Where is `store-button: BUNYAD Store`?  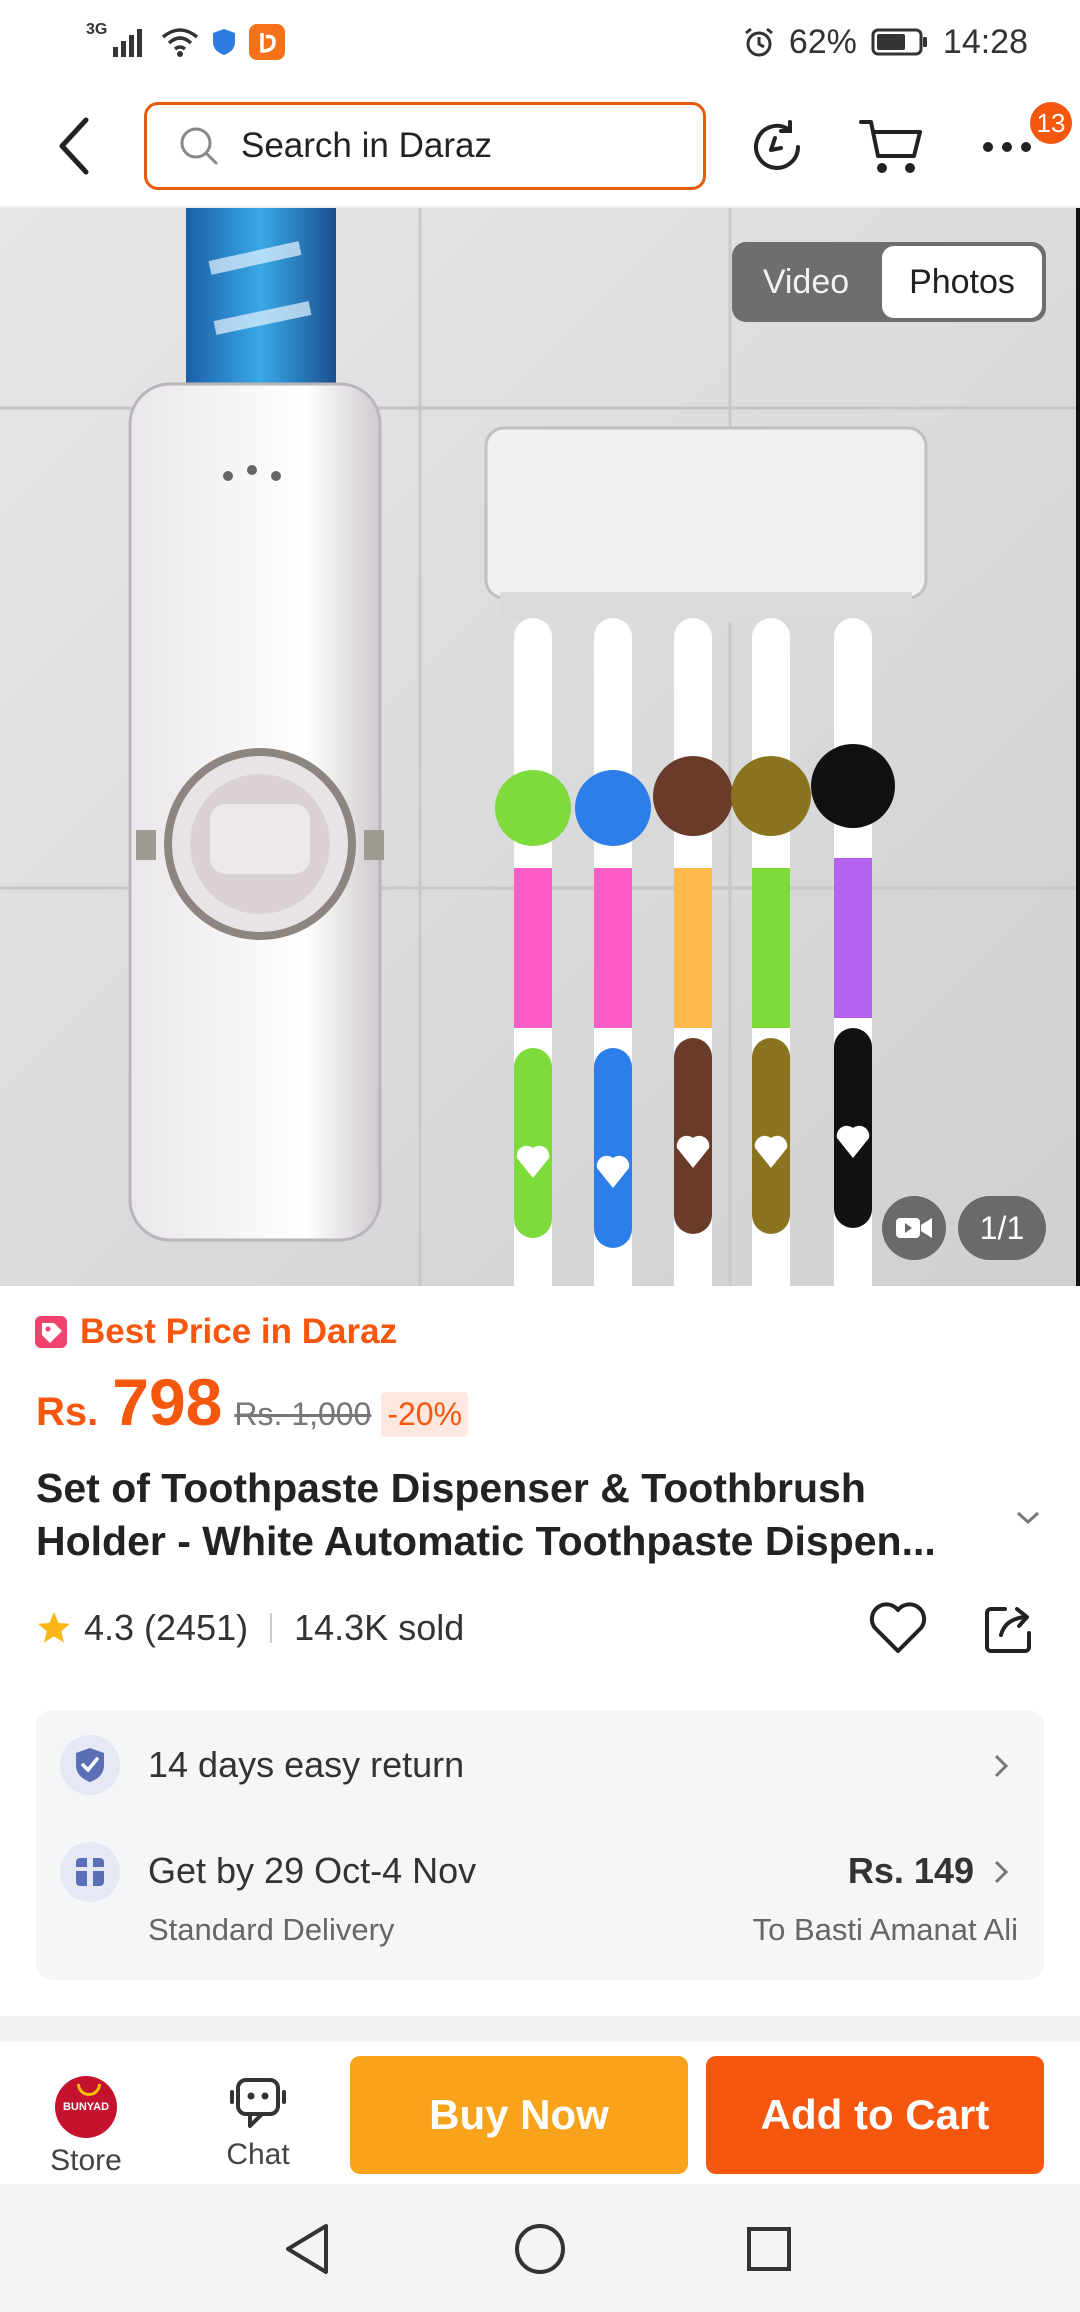
store-button: BUNYAD Store is located at coordinates (86, 2131).